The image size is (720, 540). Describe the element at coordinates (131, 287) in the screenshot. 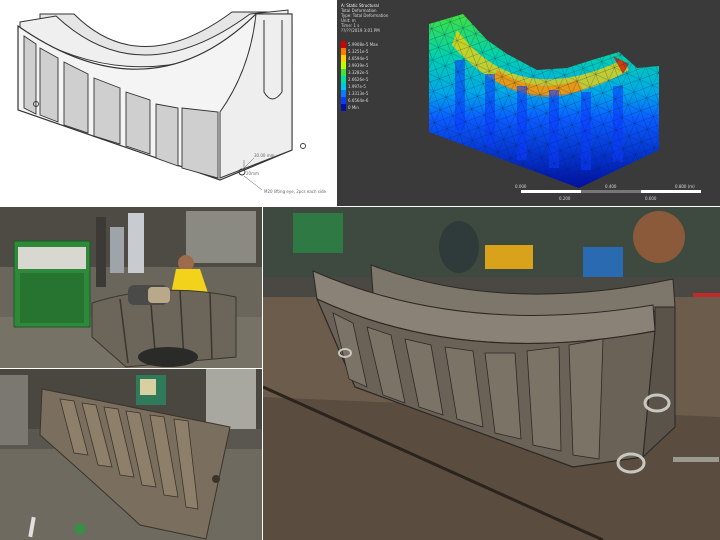

I see `photo-welding-fabrication` at that location.